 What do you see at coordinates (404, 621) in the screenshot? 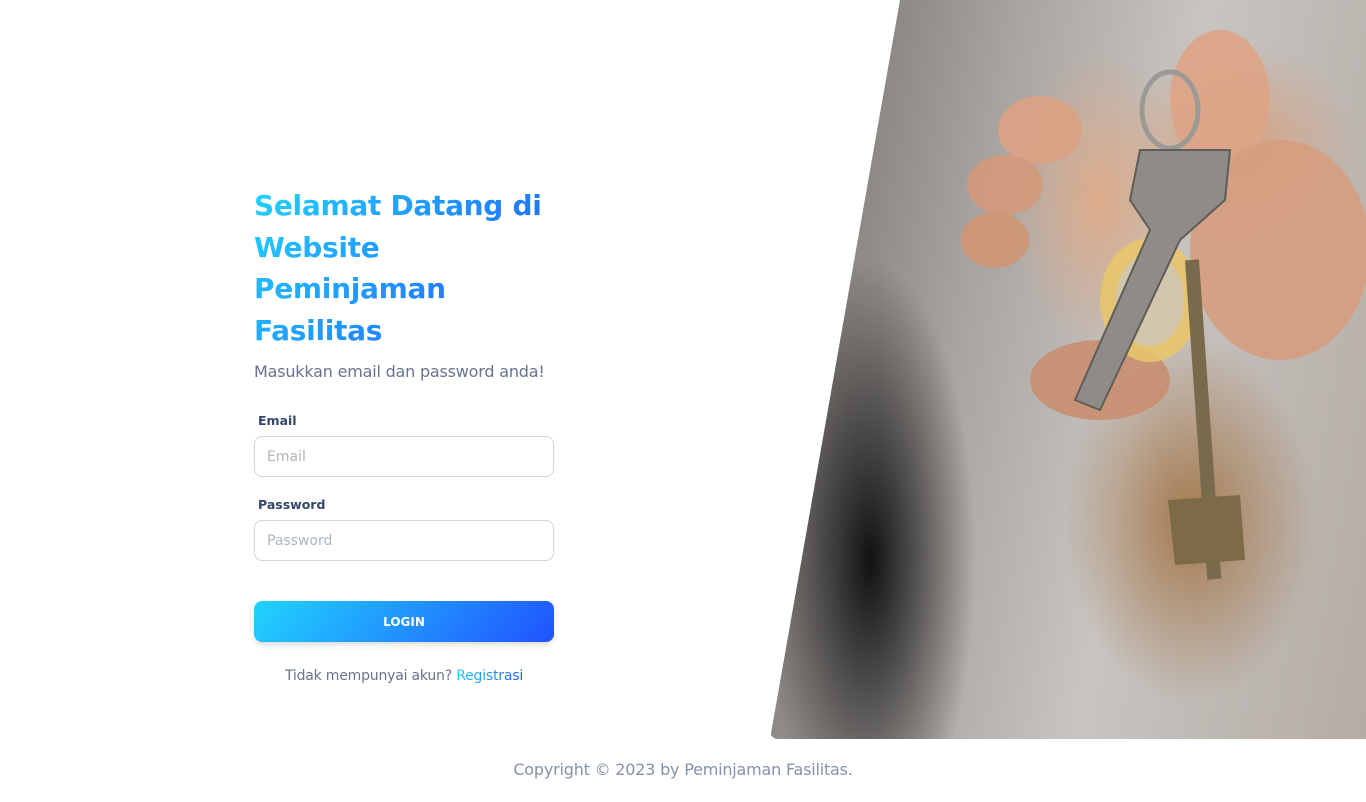
I see `login-button: LOGIN` at bounding box center [404, 621].